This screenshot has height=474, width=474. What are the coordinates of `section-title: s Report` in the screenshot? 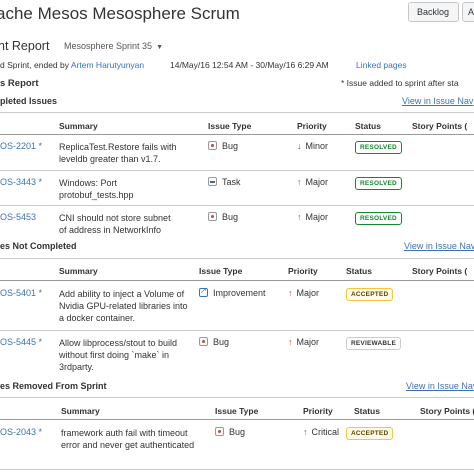 It's located at (19, 83).